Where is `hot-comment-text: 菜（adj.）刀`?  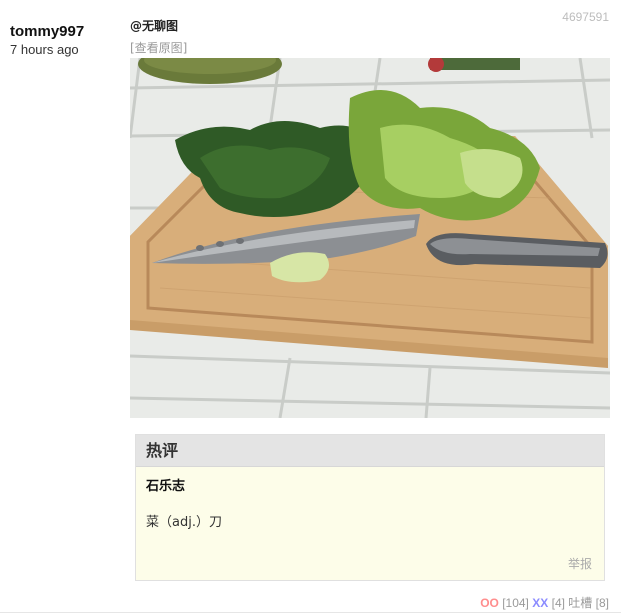
hot-comment-text: 菜（adj.）刀 is located at coordinates (184, 522).